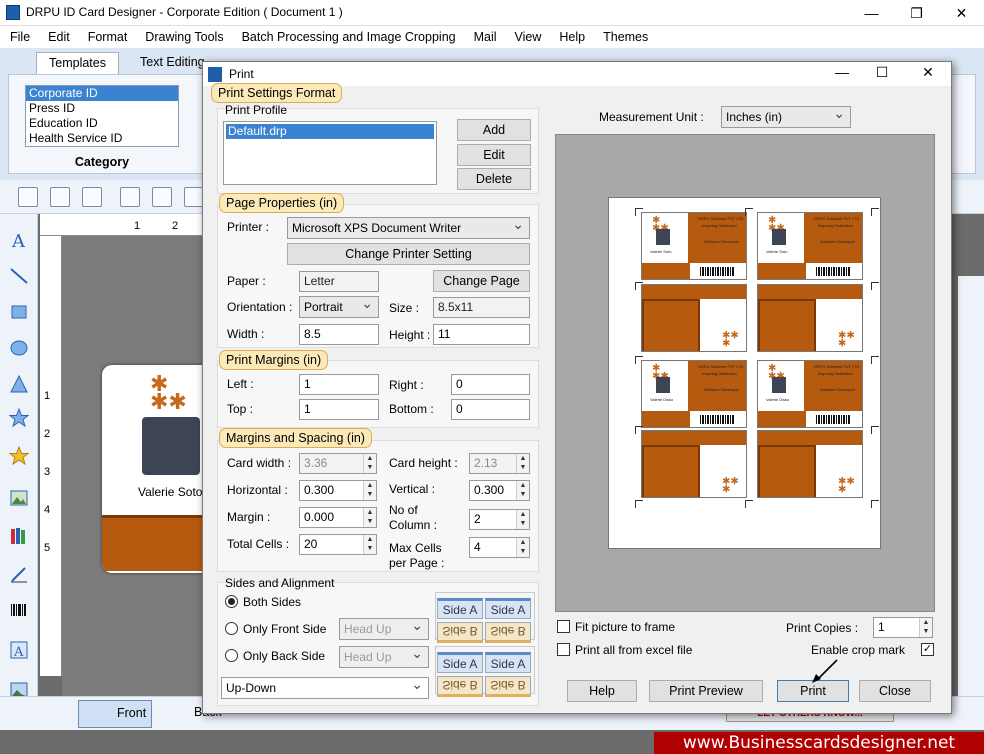 This screenshot has height=754, width=984. What do you see at coordinates (369, 490) in the screenshot?
I see `horizontal-spinner: ▲ ▼` at bounding box center [369, 490].